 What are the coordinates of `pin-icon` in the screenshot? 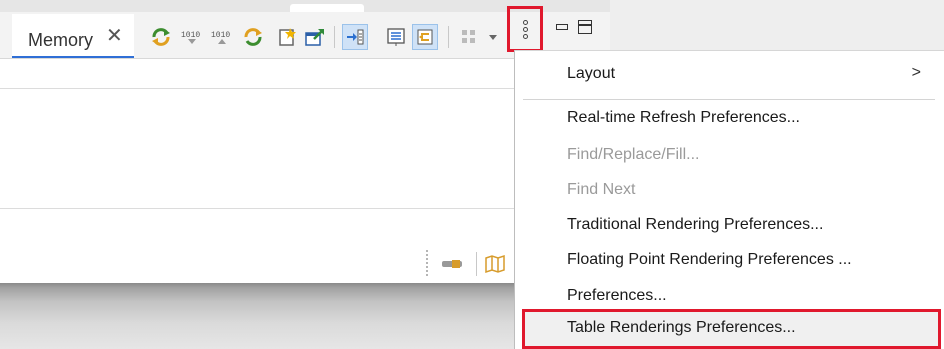 It's located at (453, 266).